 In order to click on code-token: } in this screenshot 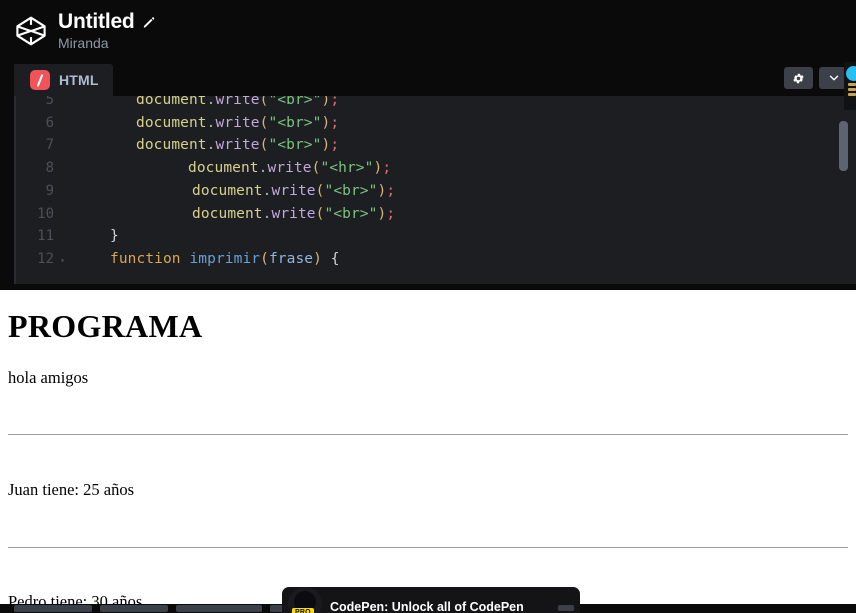, I will do `click(114, 236)`.